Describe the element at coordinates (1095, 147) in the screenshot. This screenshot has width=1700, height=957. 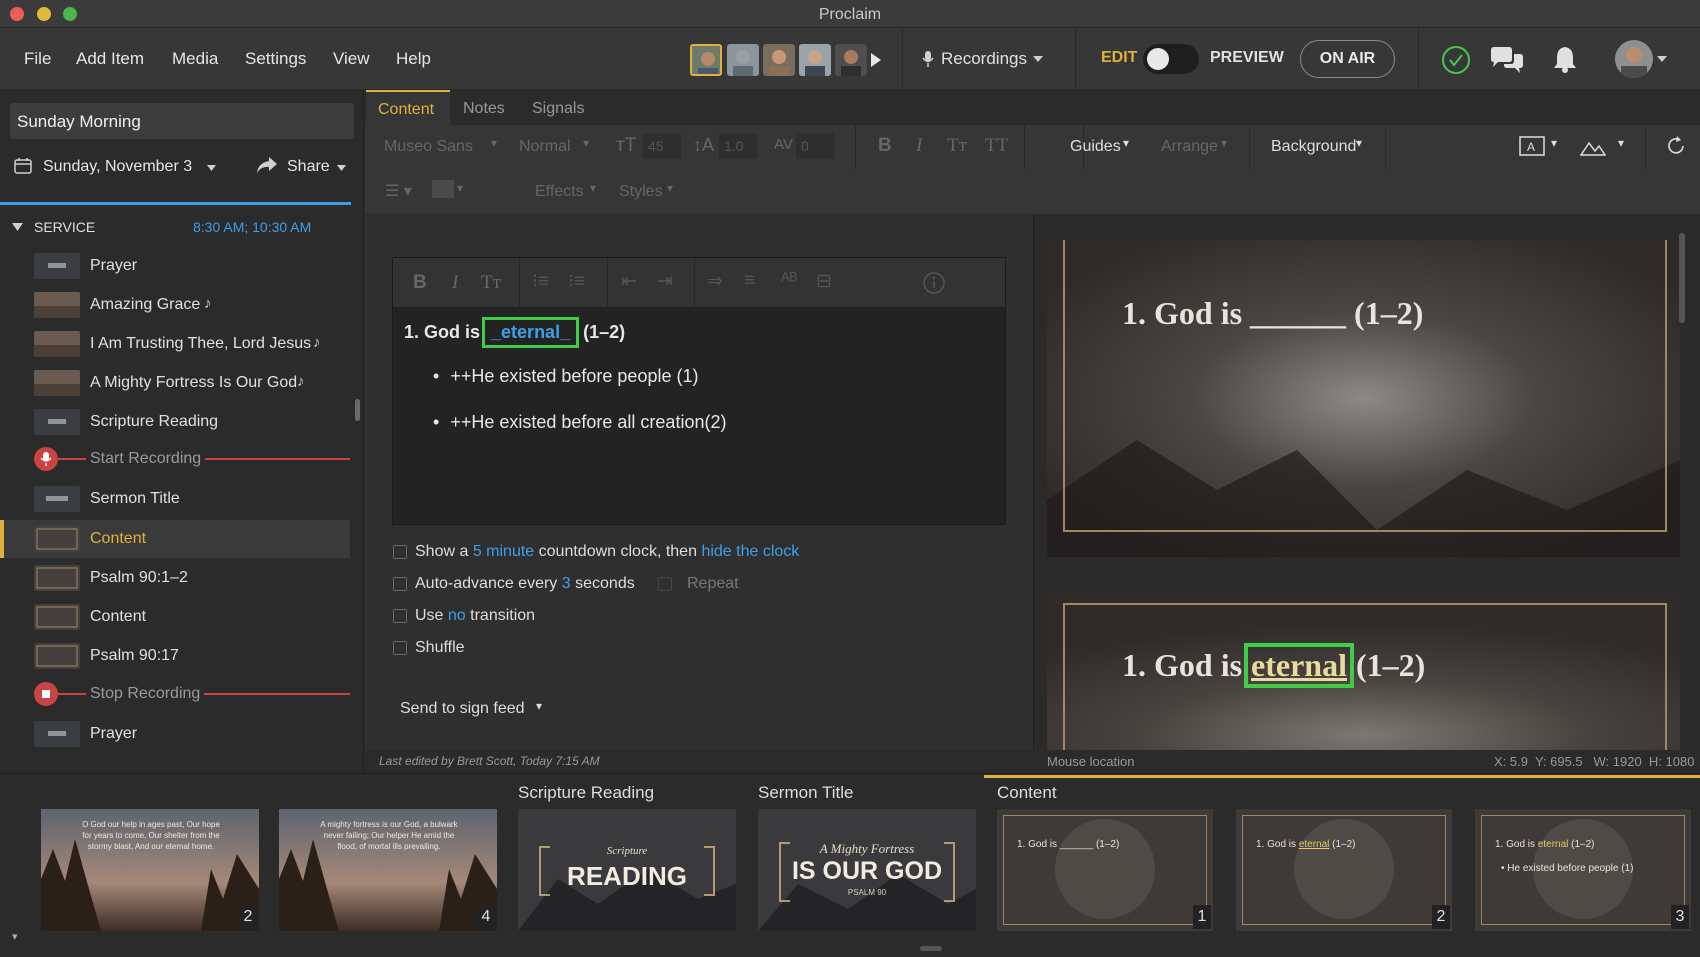
I see `guides-dropdown: Guides` at that location.